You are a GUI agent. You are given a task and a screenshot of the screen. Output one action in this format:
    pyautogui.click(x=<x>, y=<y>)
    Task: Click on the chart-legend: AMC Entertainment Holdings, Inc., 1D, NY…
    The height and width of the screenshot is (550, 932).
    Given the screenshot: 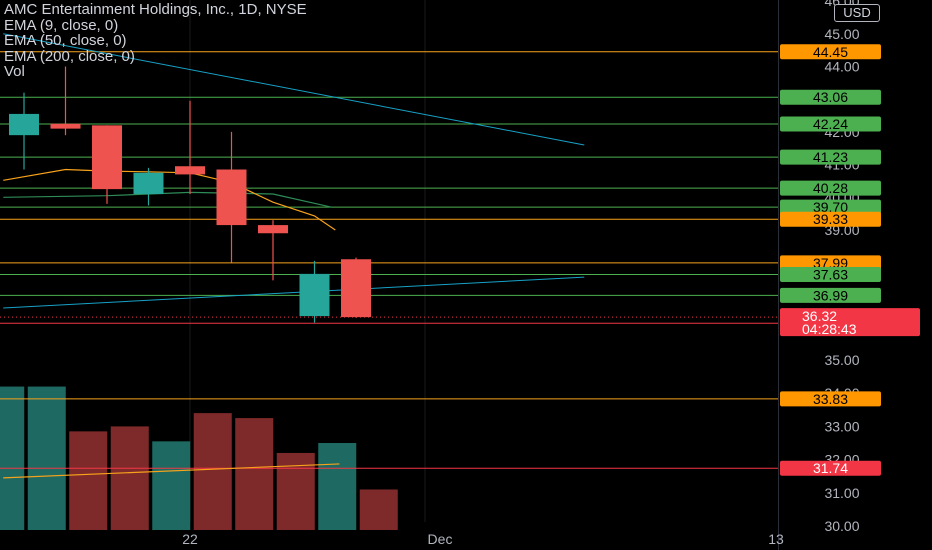 What is the action you would take?
    pyautogui.click(x=155, y=41)
    